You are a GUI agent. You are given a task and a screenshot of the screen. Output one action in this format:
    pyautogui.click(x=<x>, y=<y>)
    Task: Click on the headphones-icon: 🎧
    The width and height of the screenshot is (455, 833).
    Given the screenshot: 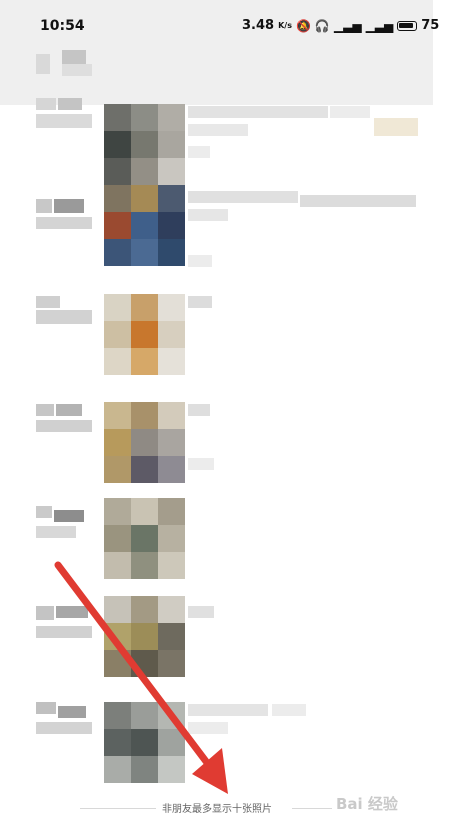 What is the action you would take?
    pyautogui.click(x=322, y=25)
    